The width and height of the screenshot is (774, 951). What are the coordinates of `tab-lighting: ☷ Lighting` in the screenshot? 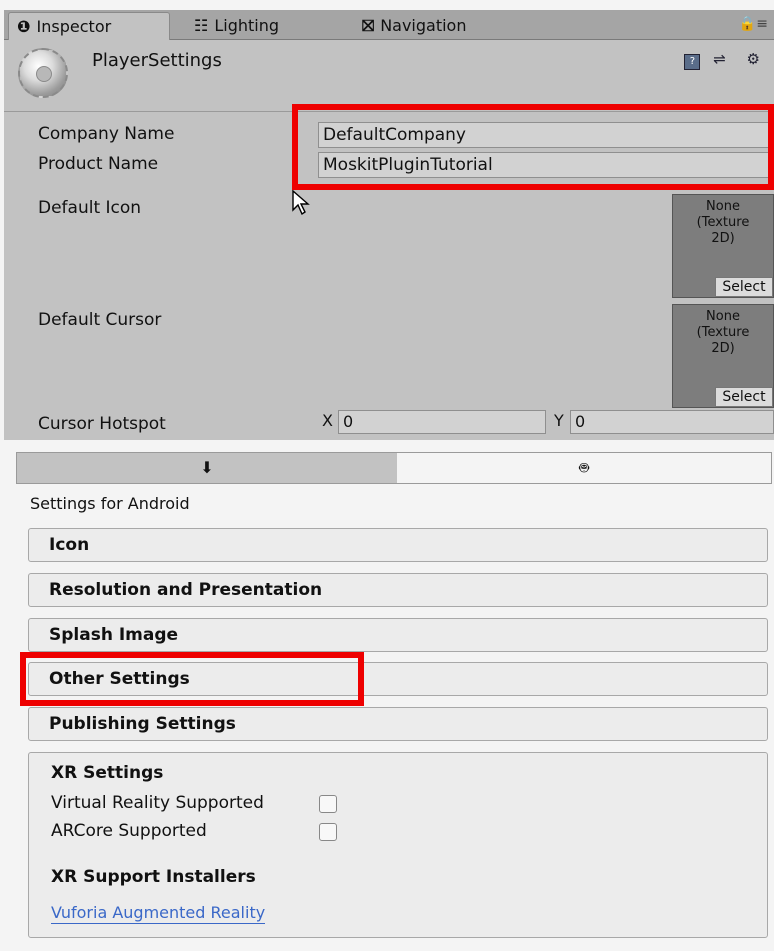 It's located at (261, 26).